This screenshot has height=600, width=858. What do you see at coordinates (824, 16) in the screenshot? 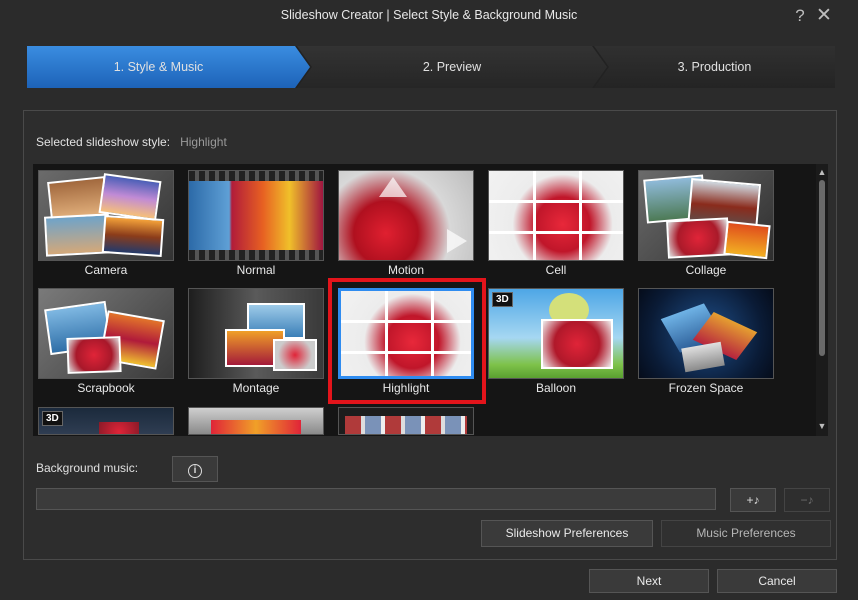
I see `close-icon: ✕` at bounding box center [824, 16].